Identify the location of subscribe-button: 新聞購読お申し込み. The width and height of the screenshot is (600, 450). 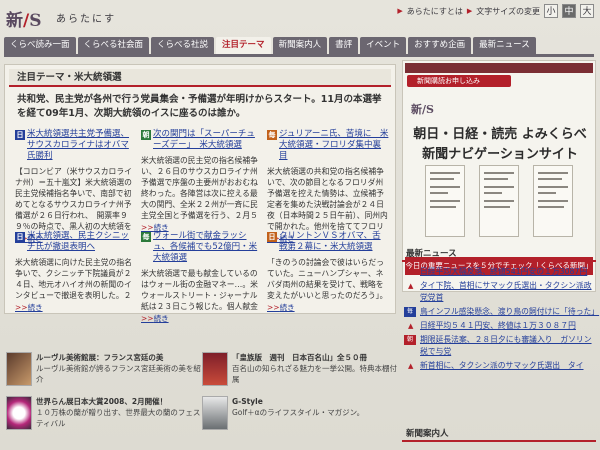
(459, 81).